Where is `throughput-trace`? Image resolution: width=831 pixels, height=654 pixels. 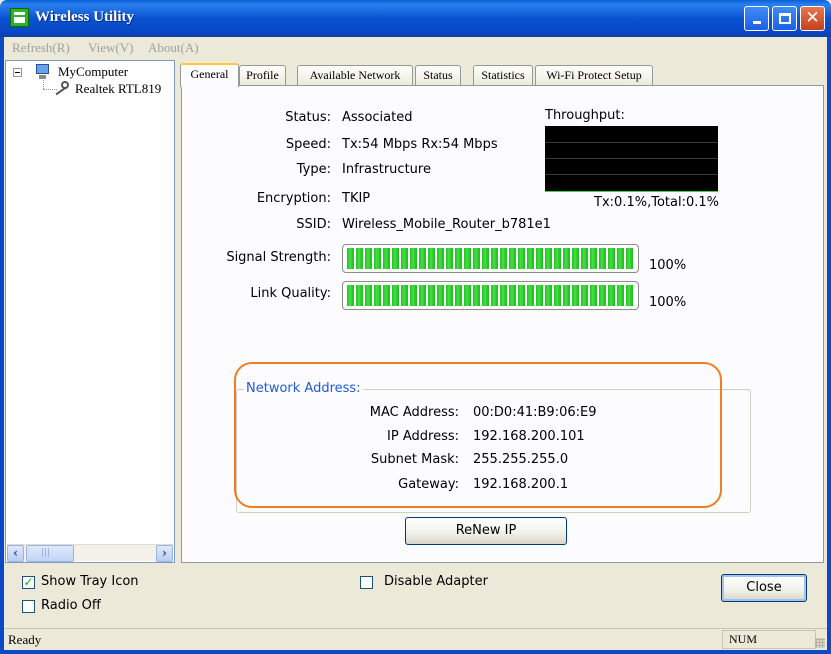 throughput-trace is located at coordinates (631, 191).